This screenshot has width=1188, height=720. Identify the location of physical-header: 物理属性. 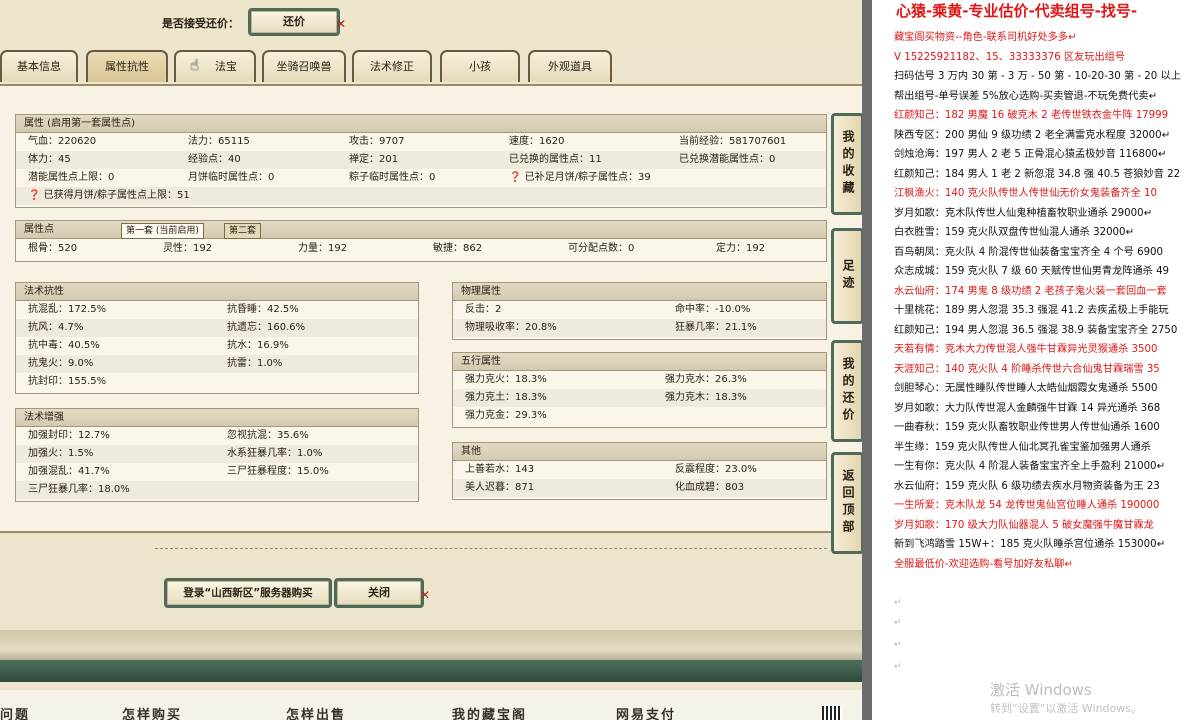
(639, 292).